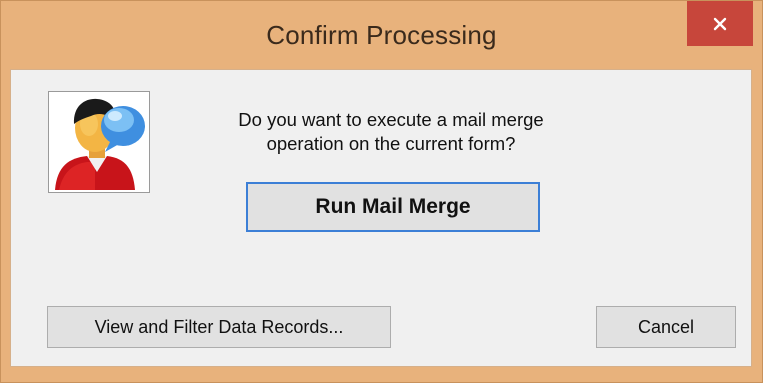  What do you see at coordinates (391, 119) in the screenshot?
I see `message-line-1: Do you want to execute a mail merge` at bounding box center [391, 119].